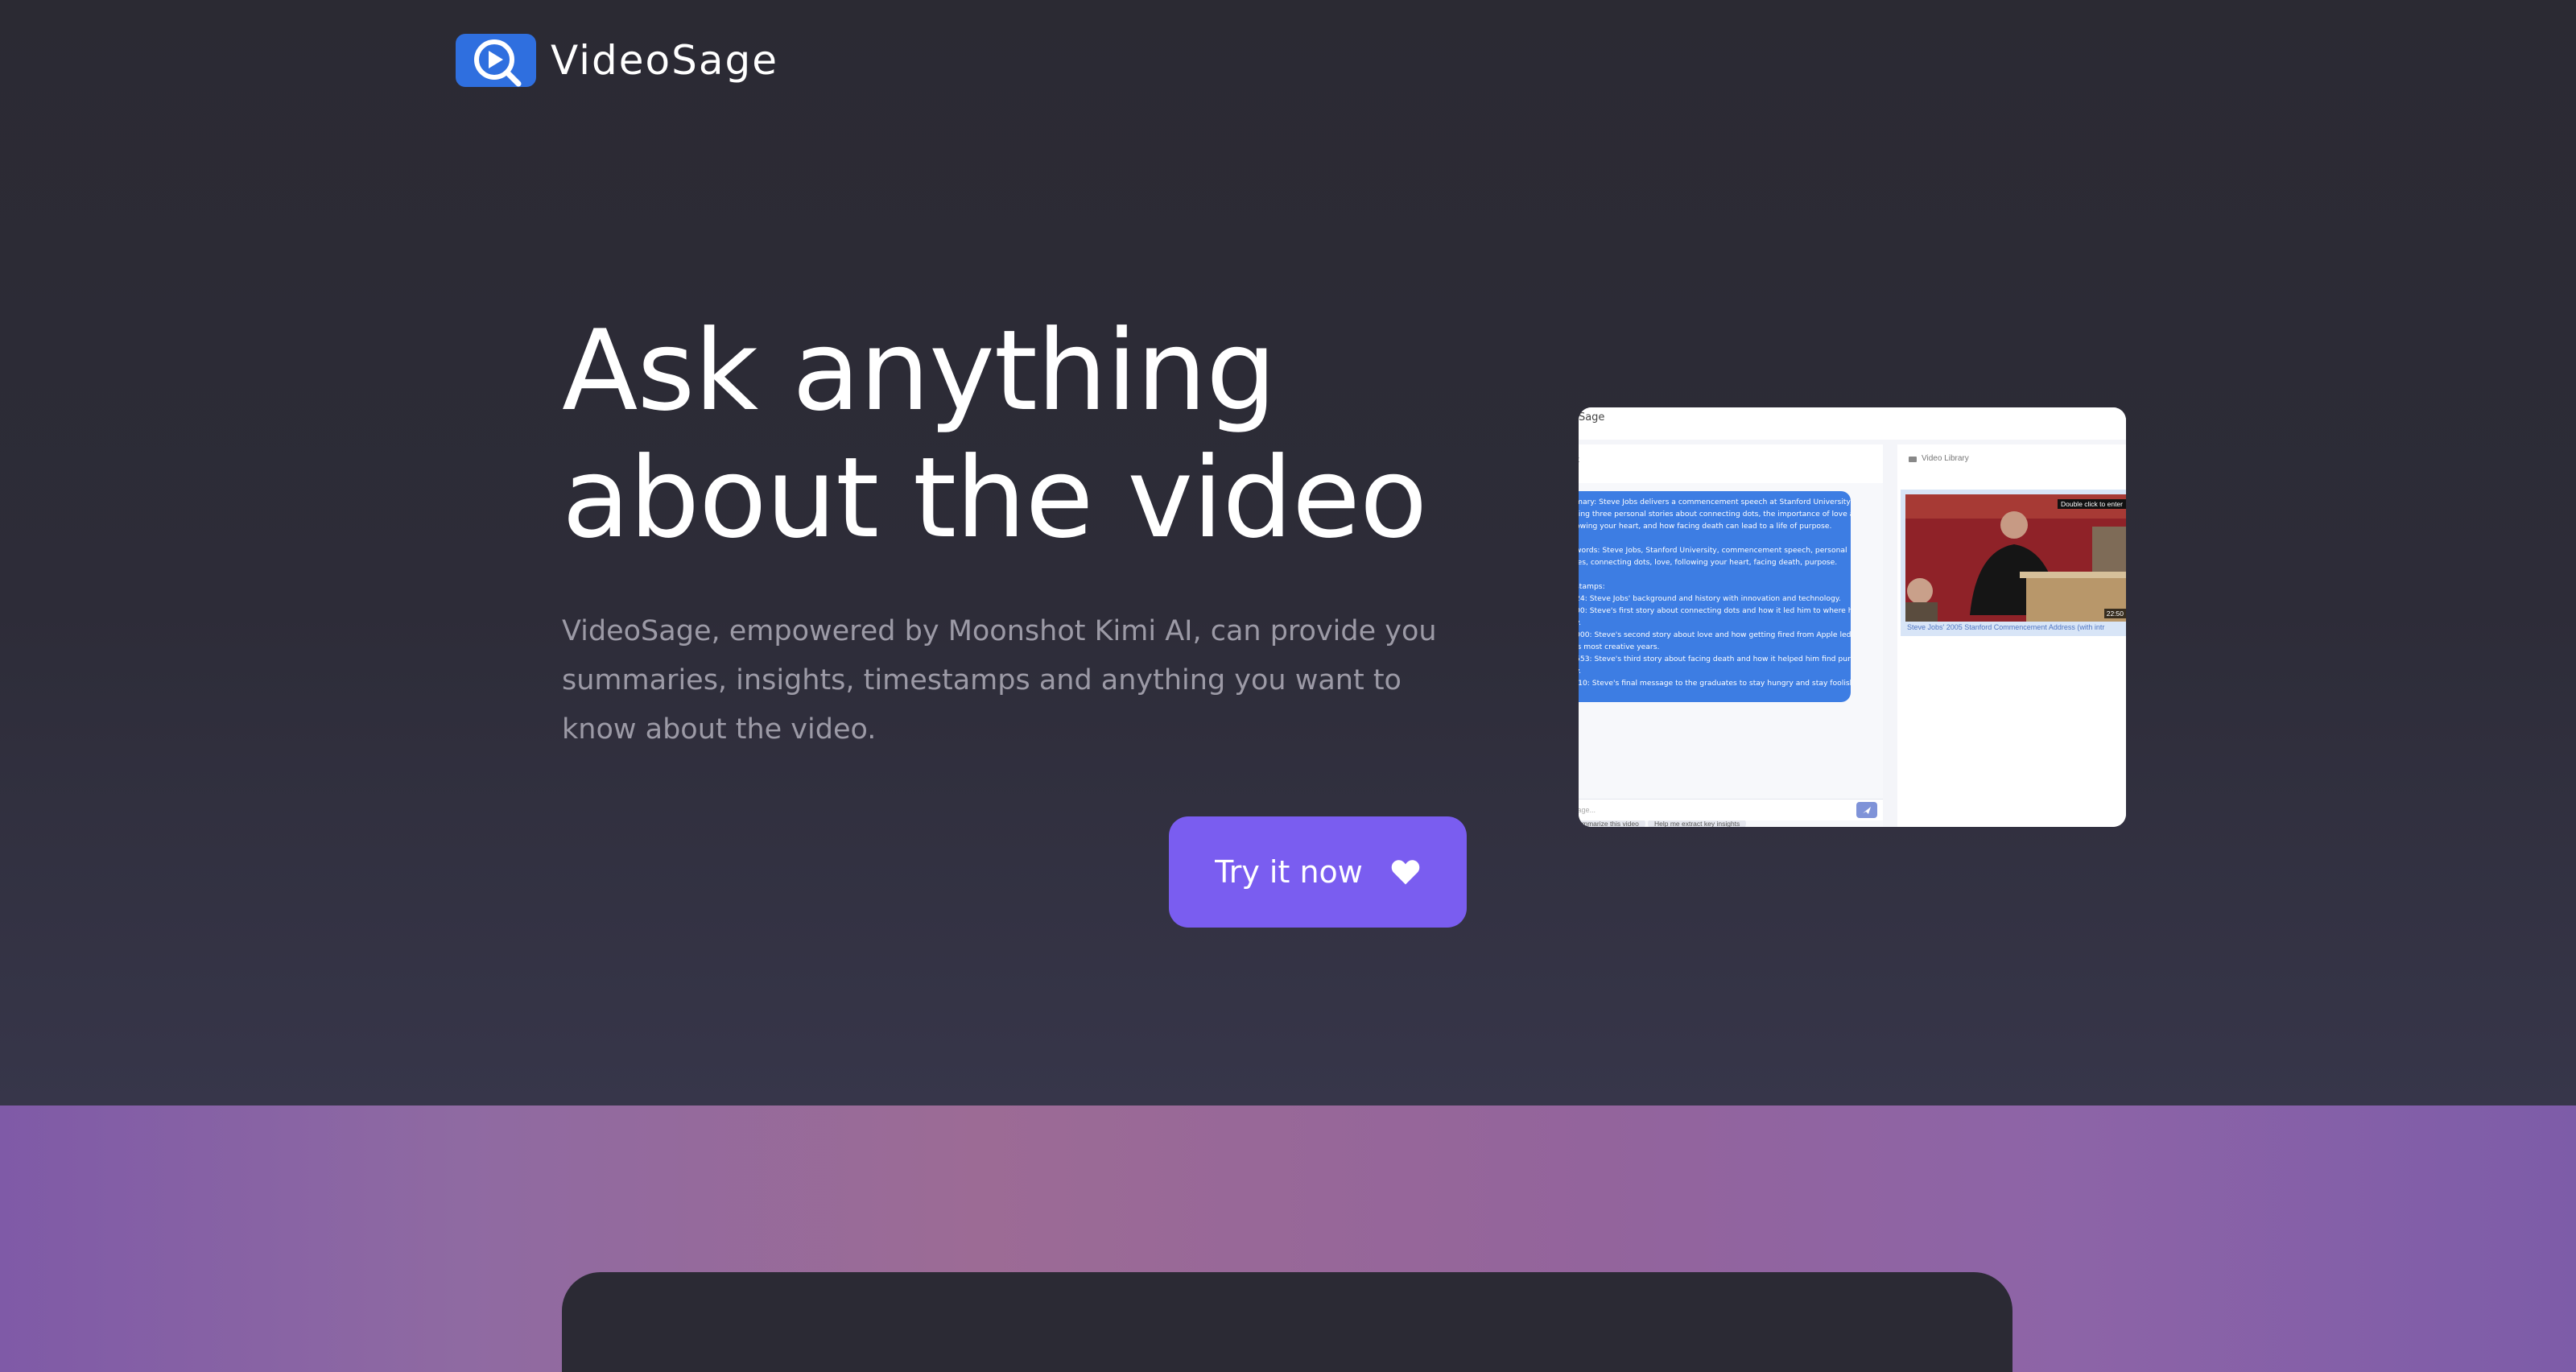  I want to click on preview-app-title: oSage, so click(1852, 423).